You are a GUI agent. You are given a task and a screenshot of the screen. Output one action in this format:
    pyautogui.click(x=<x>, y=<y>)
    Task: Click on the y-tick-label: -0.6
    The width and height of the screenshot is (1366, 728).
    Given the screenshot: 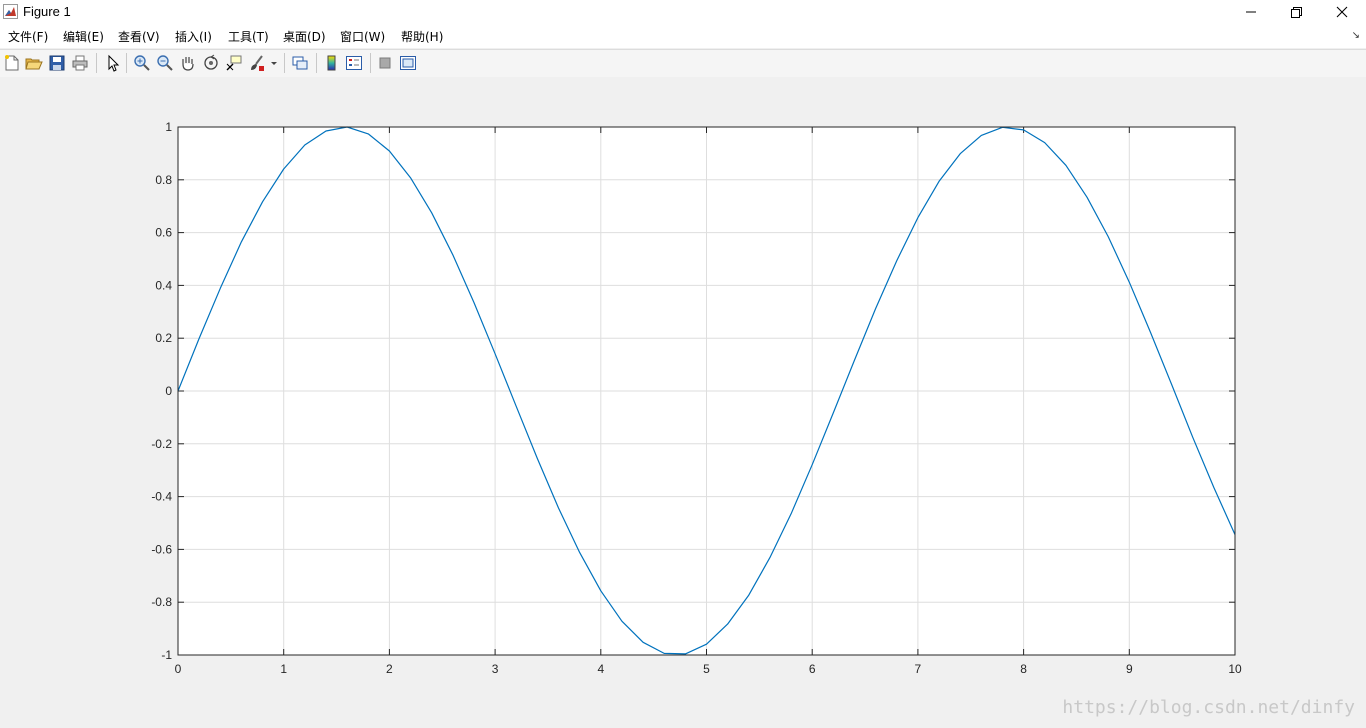 What is the action you would take?
    pyautogui.click(x=161, y=549)
    